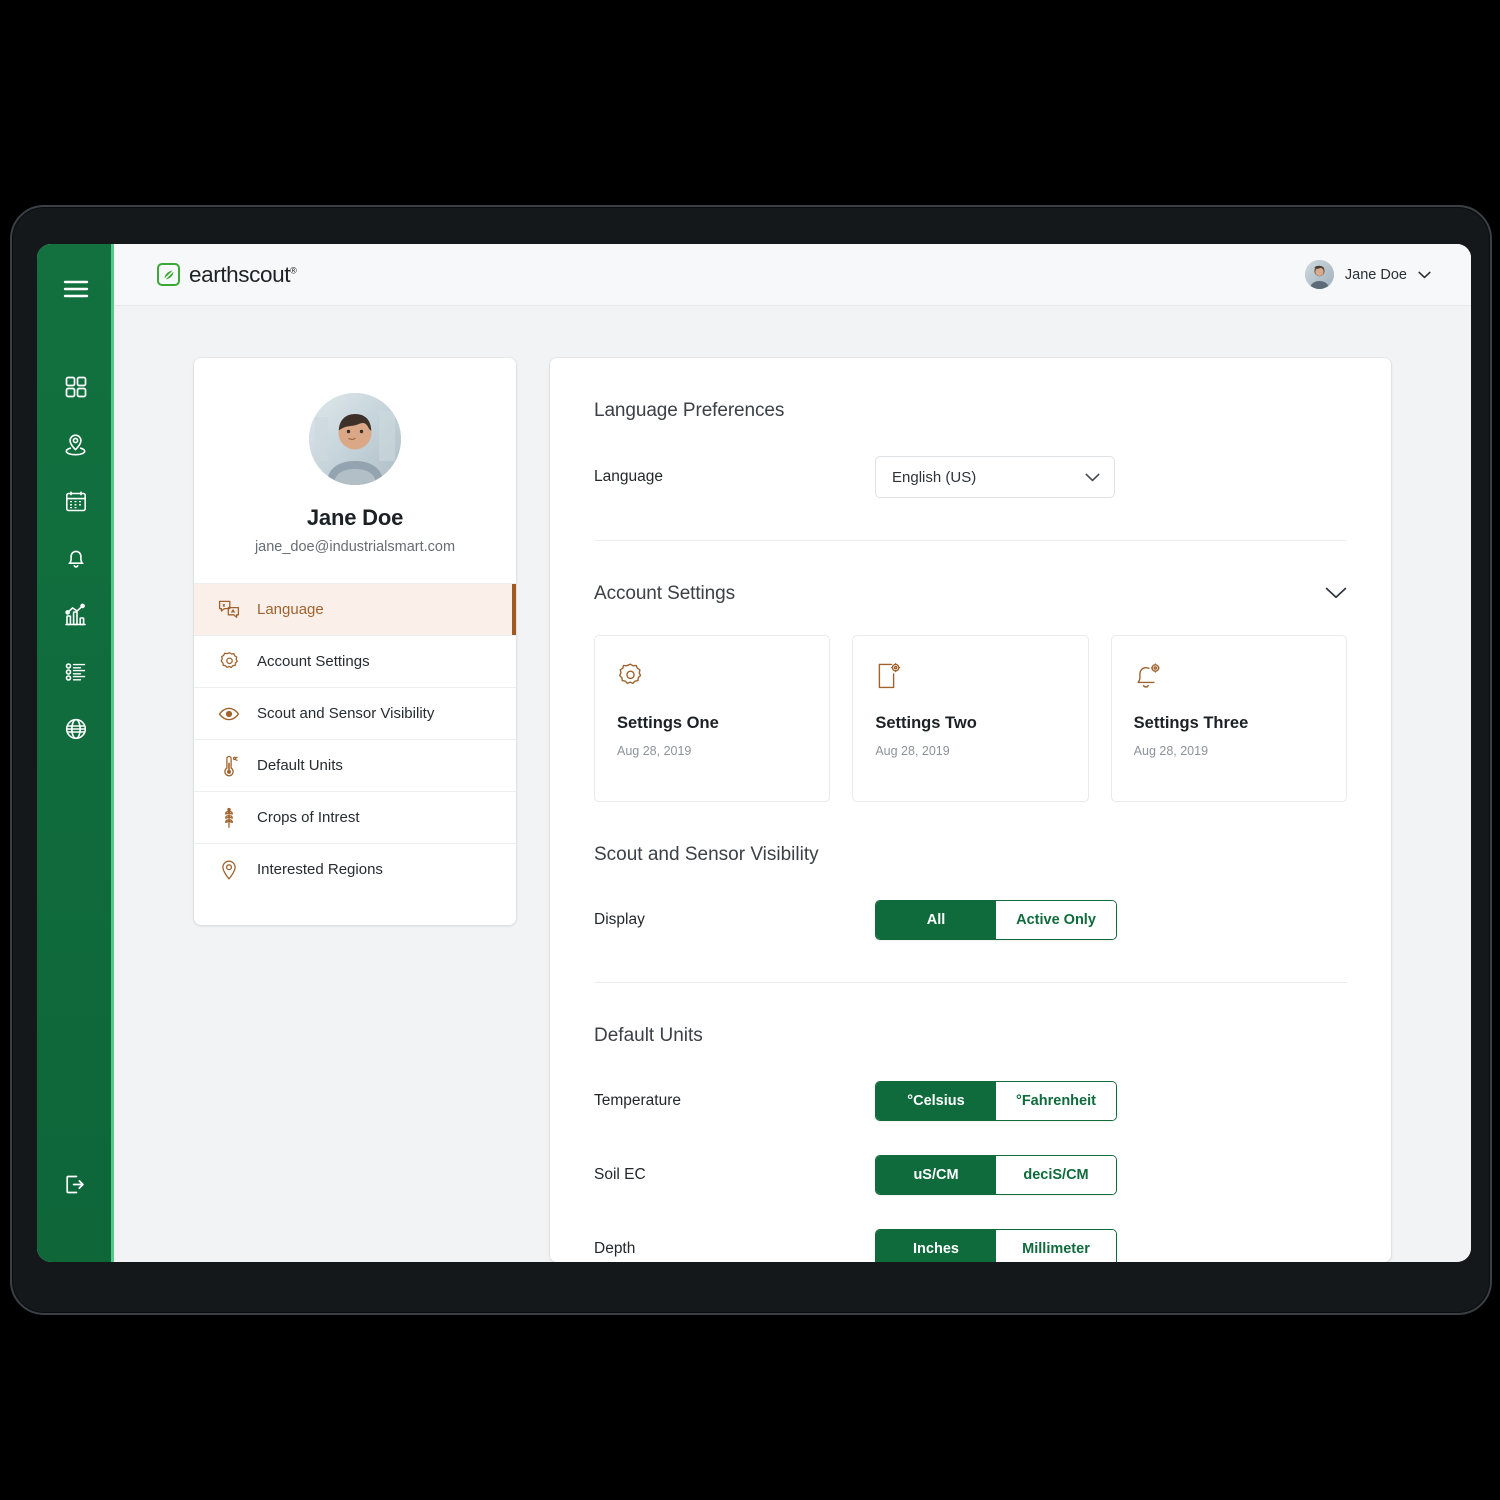  I want to click on depth-toggle: Inches Millimeter, so click(996, 1245).